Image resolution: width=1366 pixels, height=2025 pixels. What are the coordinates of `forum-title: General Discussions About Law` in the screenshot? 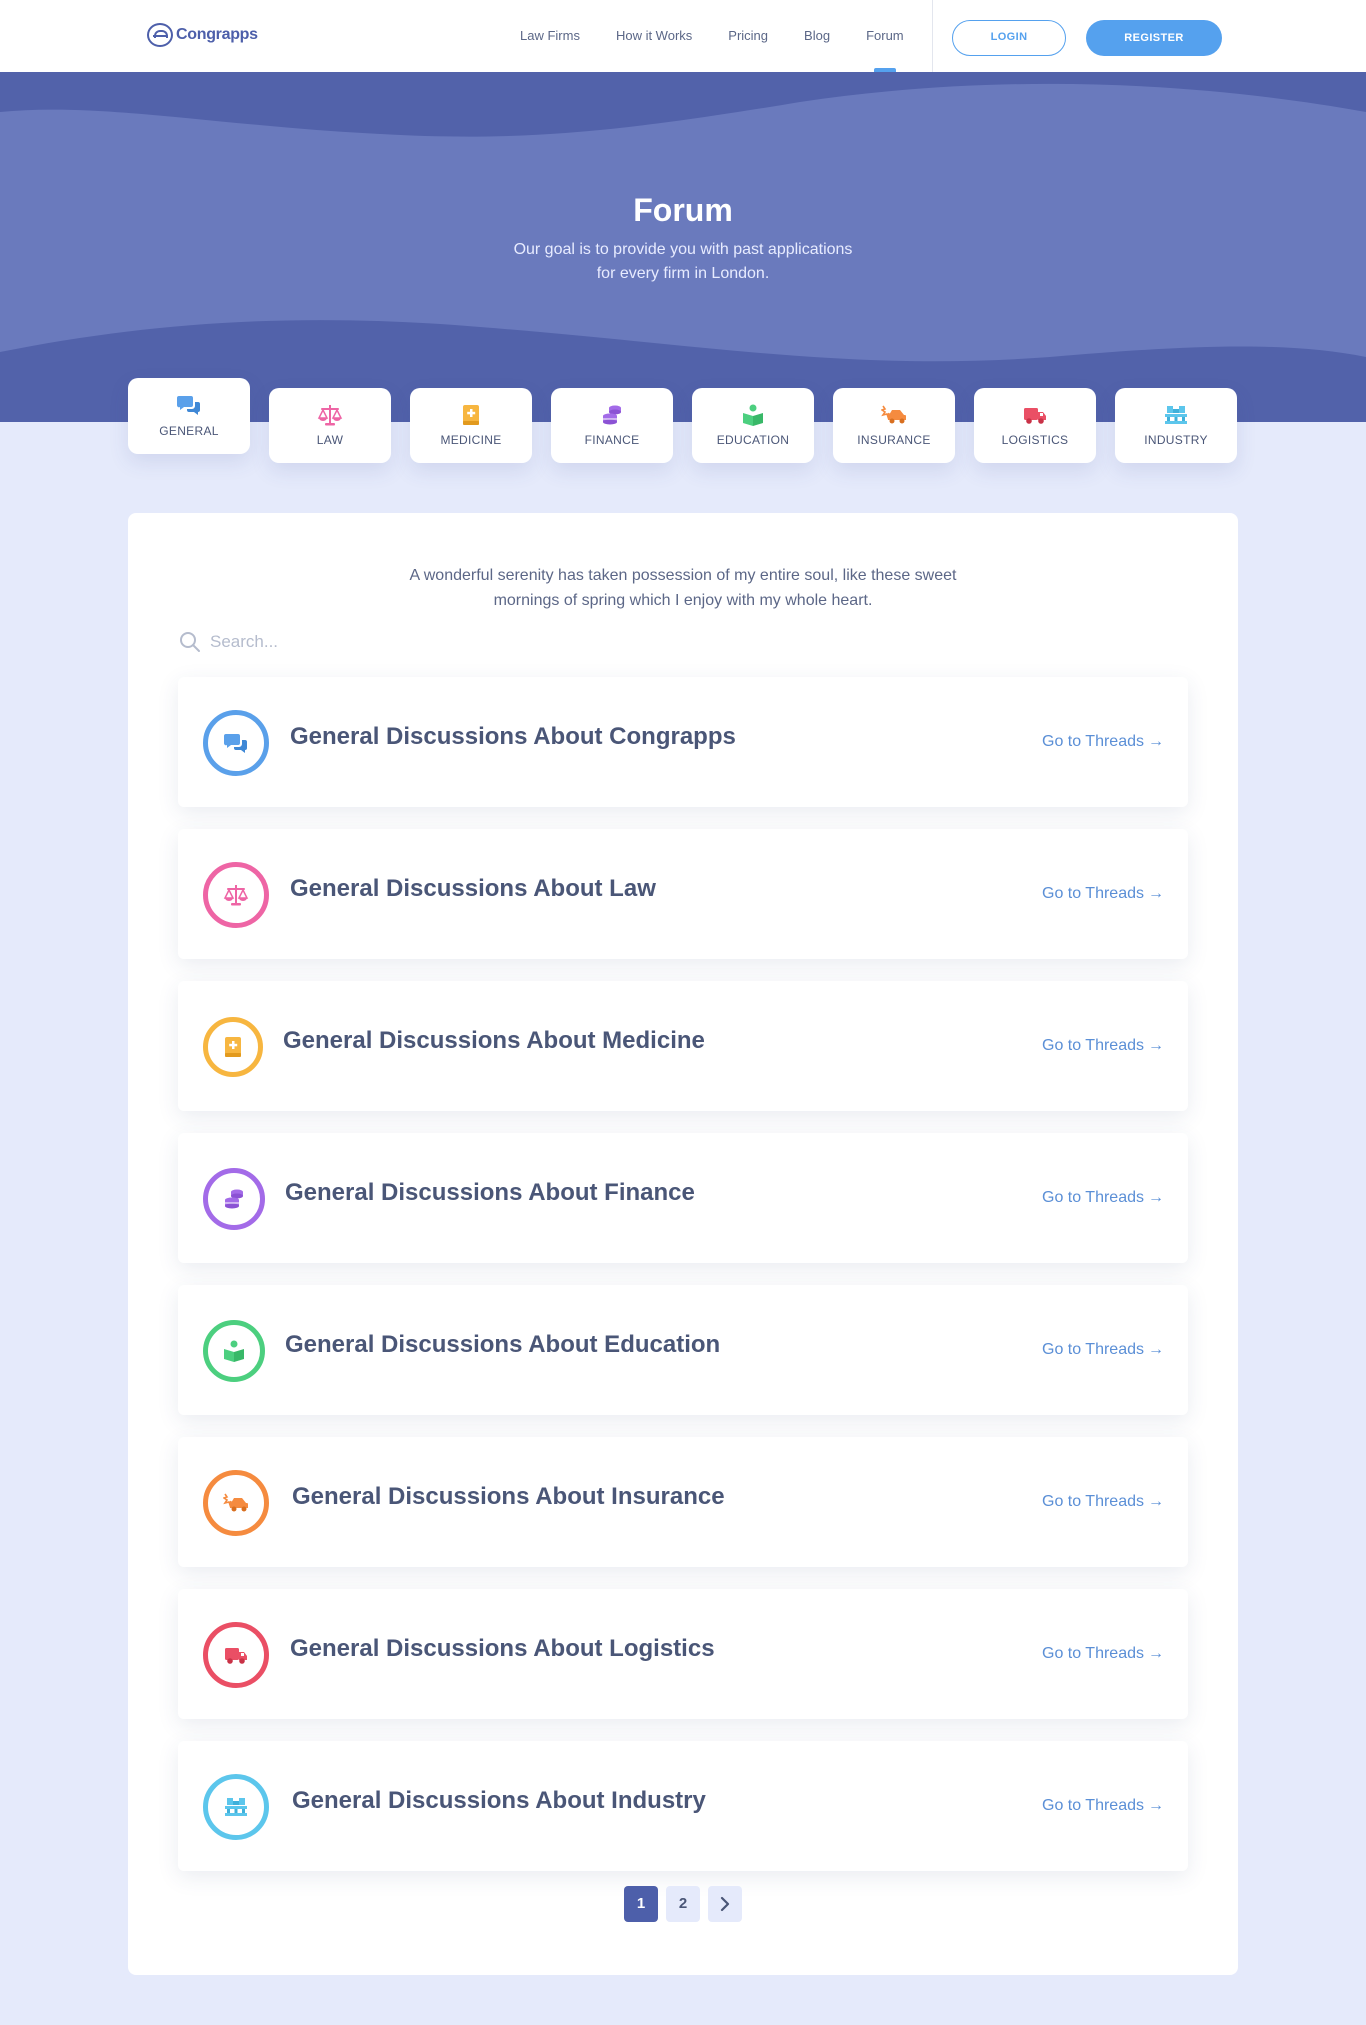 It's located at (473, 888).